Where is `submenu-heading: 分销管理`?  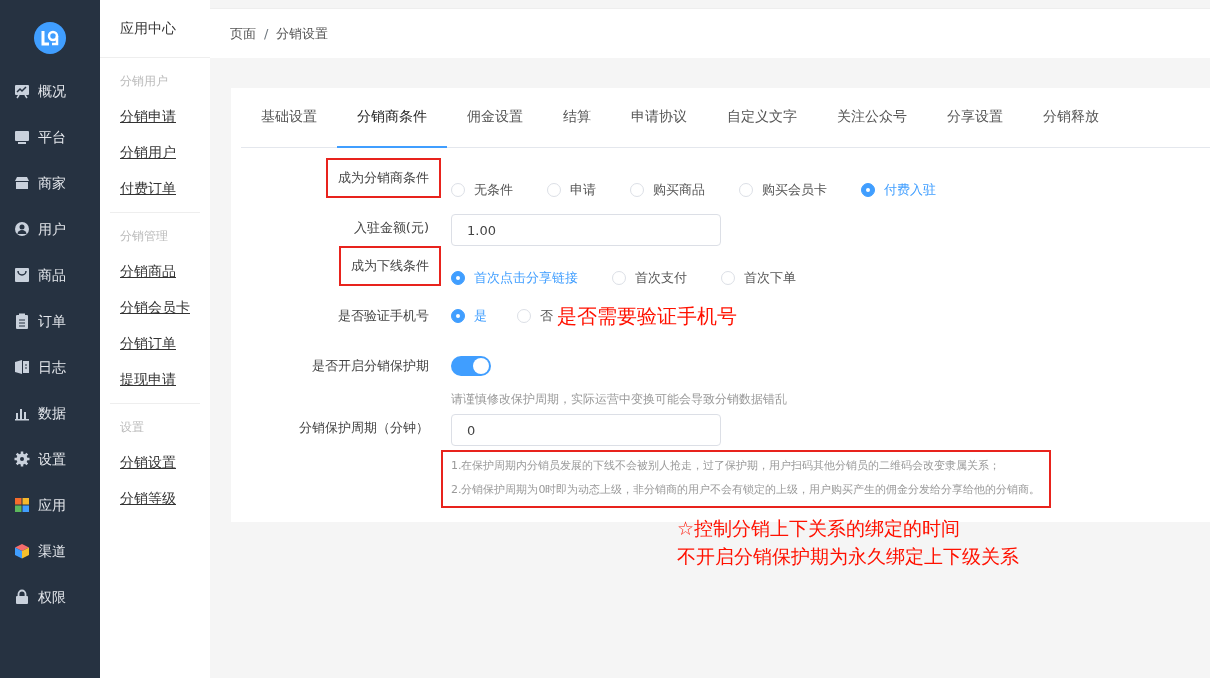 submenu-heading: 分销管理 is located at coordinates (144, 236).